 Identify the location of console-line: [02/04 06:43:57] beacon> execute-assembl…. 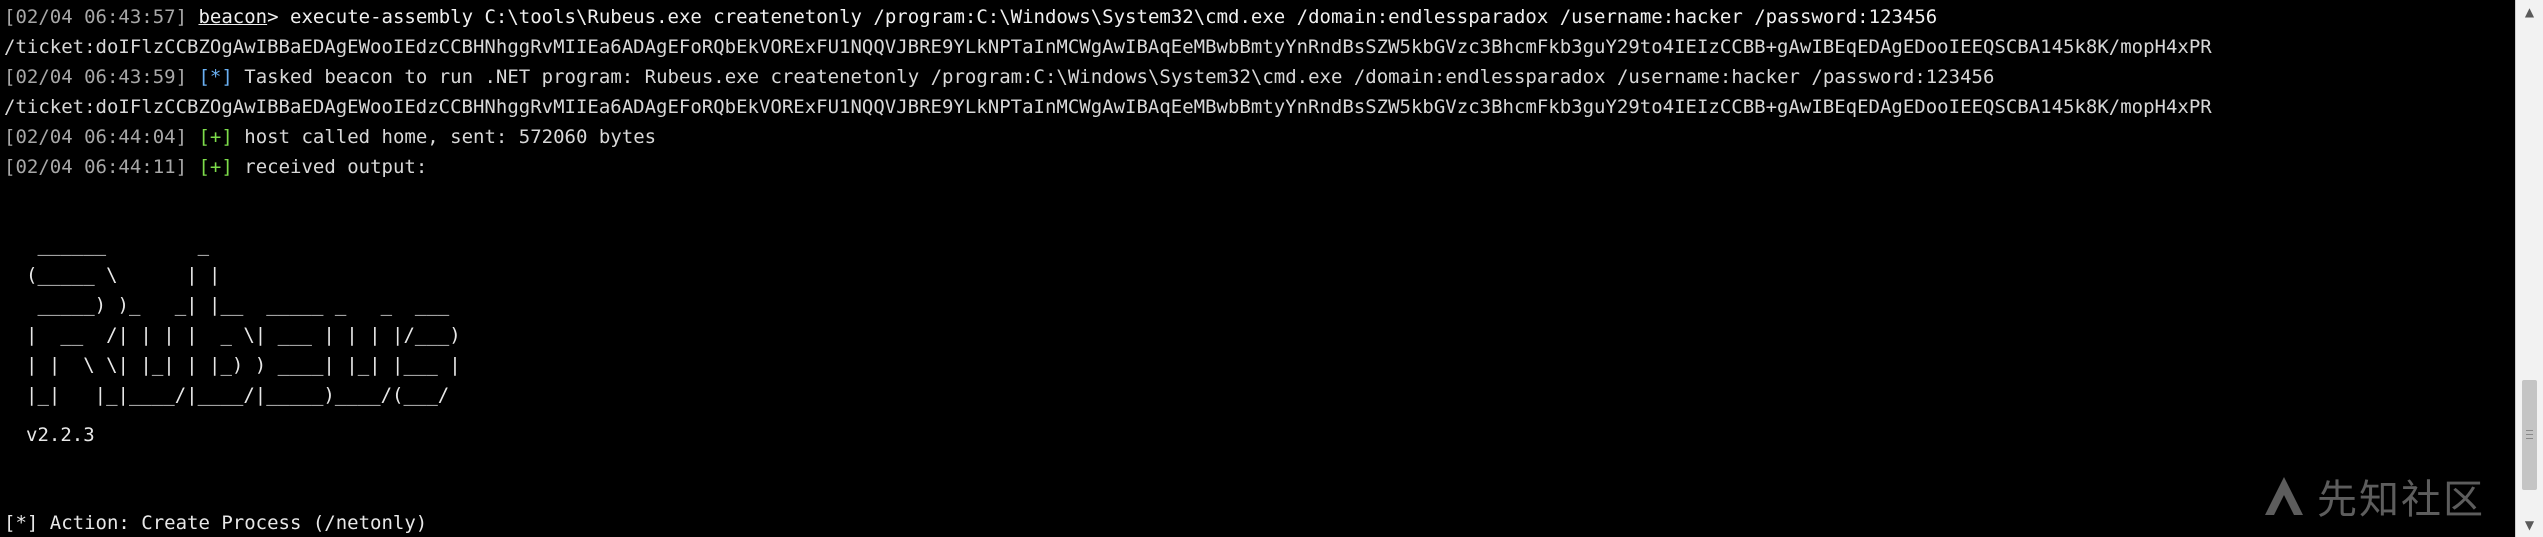
(1259, 17).